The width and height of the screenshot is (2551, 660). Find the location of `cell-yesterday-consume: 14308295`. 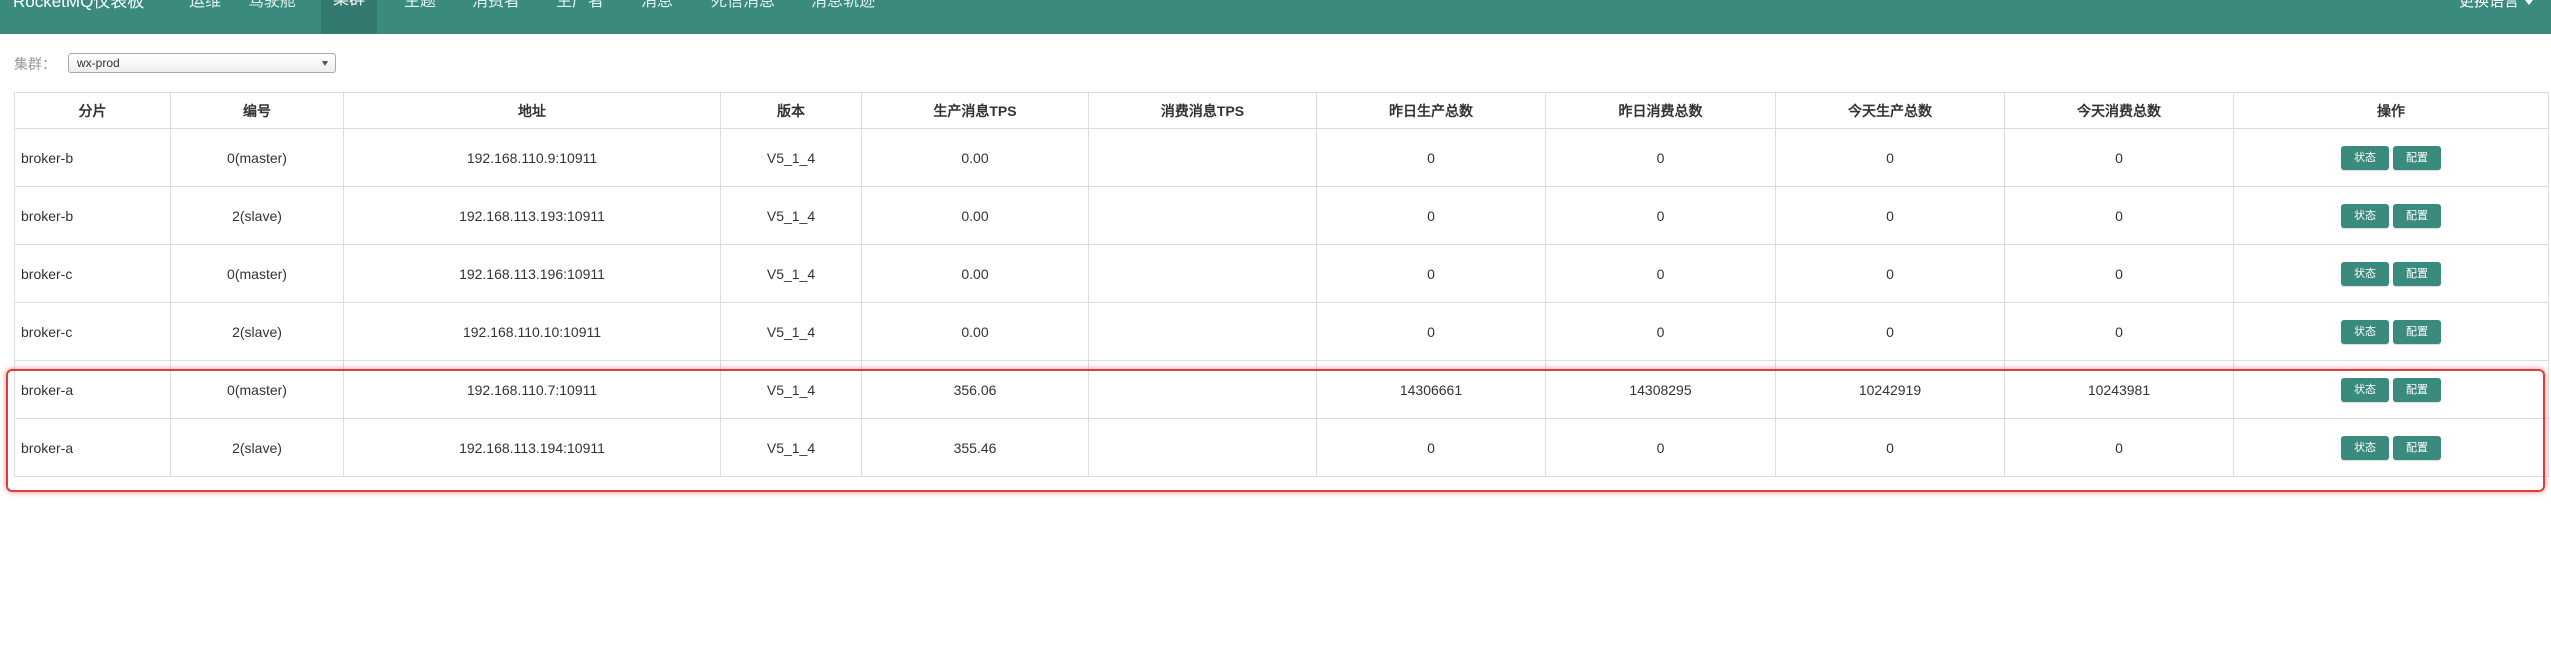

cell-yesterday-consume: 14308295 is located at coordinates (1660, 389).